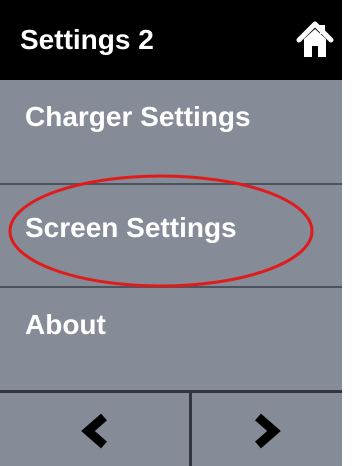 This screenshot has width=359, height=466. I want to click on next-button, so click(267, 429).